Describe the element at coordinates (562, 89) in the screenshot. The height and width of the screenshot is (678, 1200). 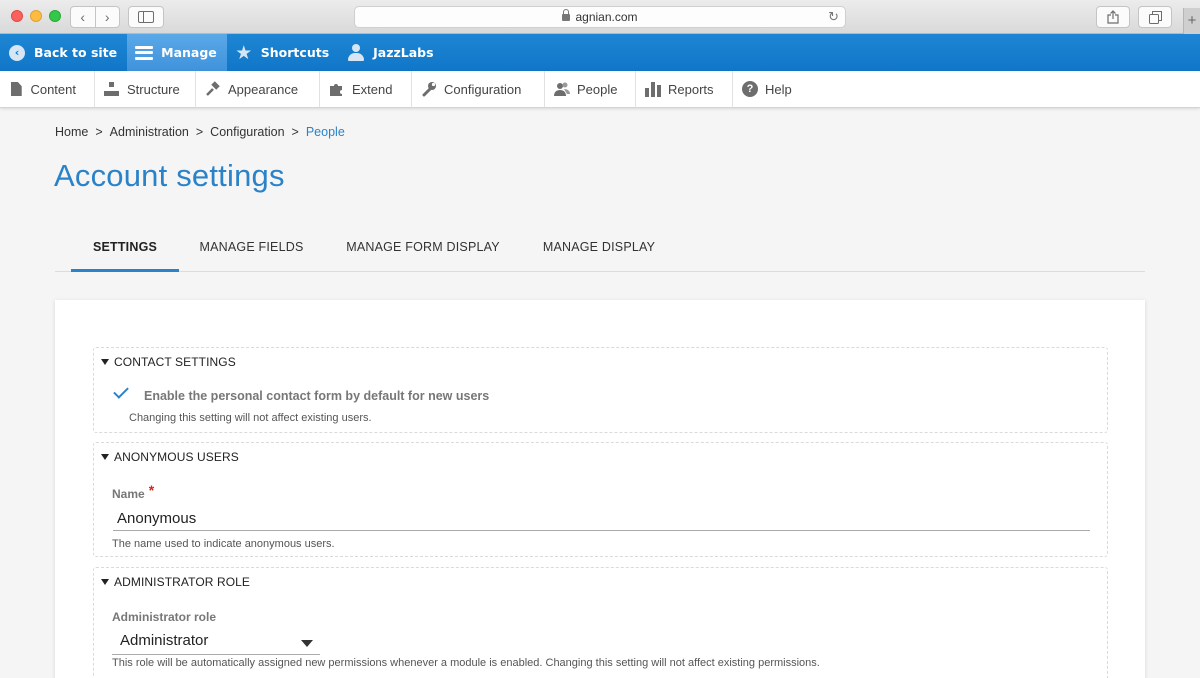
I see `people-icon` at that location.